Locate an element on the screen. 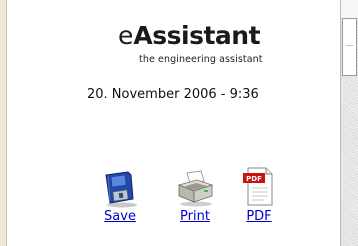 This screenshot has height=246, width=358. pdf-document-icon: PDF is located at coordinates (259, 187).